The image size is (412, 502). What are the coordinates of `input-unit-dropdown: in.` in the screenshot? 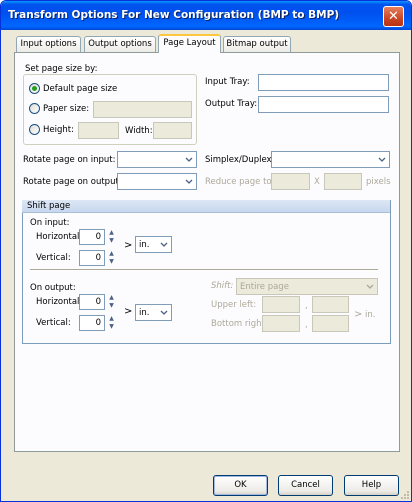 It's located at (153, 244).